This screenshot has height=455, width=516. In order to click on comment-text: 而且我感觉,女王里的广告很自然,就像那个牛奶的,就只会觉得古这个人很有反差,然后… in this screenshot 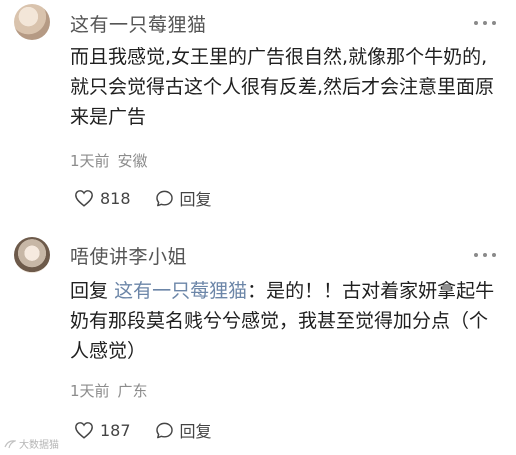, I will do `click(282, 87)`.